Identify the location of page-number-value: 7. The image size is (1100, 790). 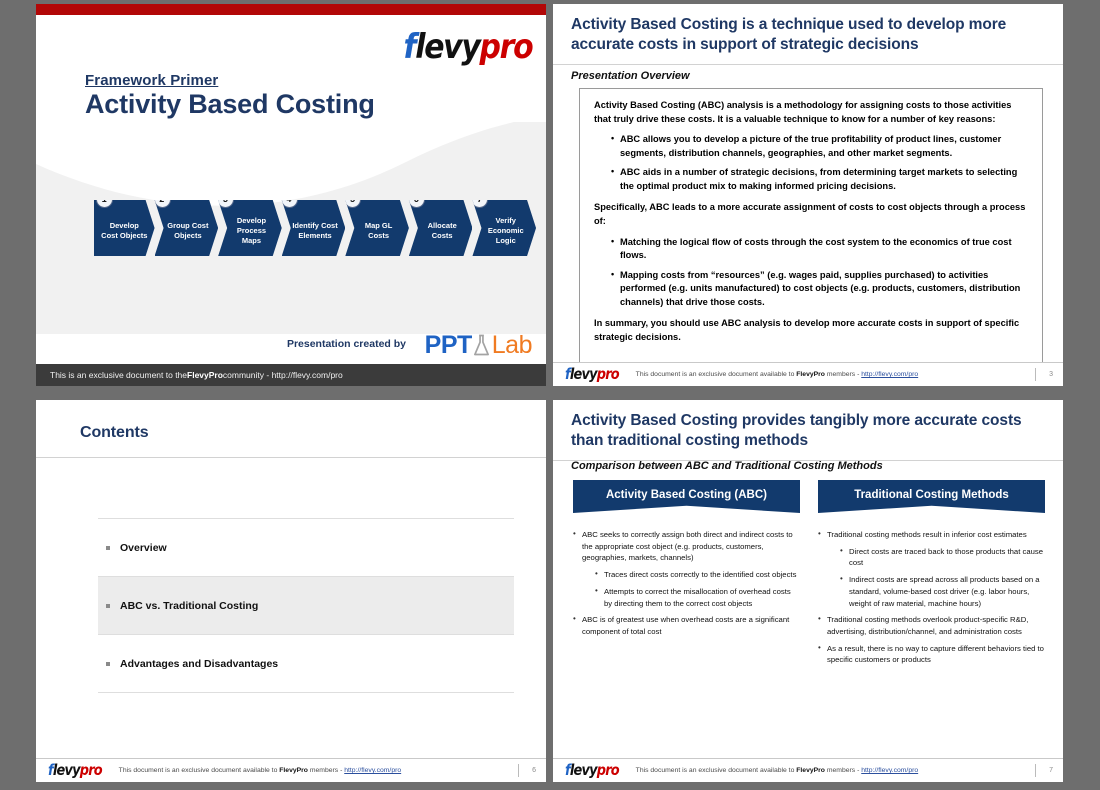
(1051, 770).